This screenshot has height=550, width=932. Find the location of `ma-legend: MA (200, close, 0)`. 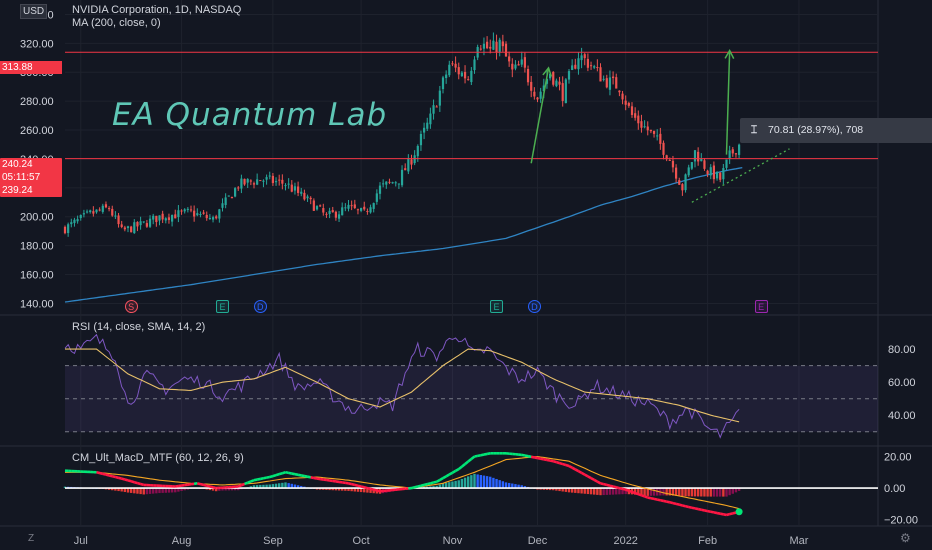

ma-legend: MA (200, close, 0) is located at coordinates (116, 23).